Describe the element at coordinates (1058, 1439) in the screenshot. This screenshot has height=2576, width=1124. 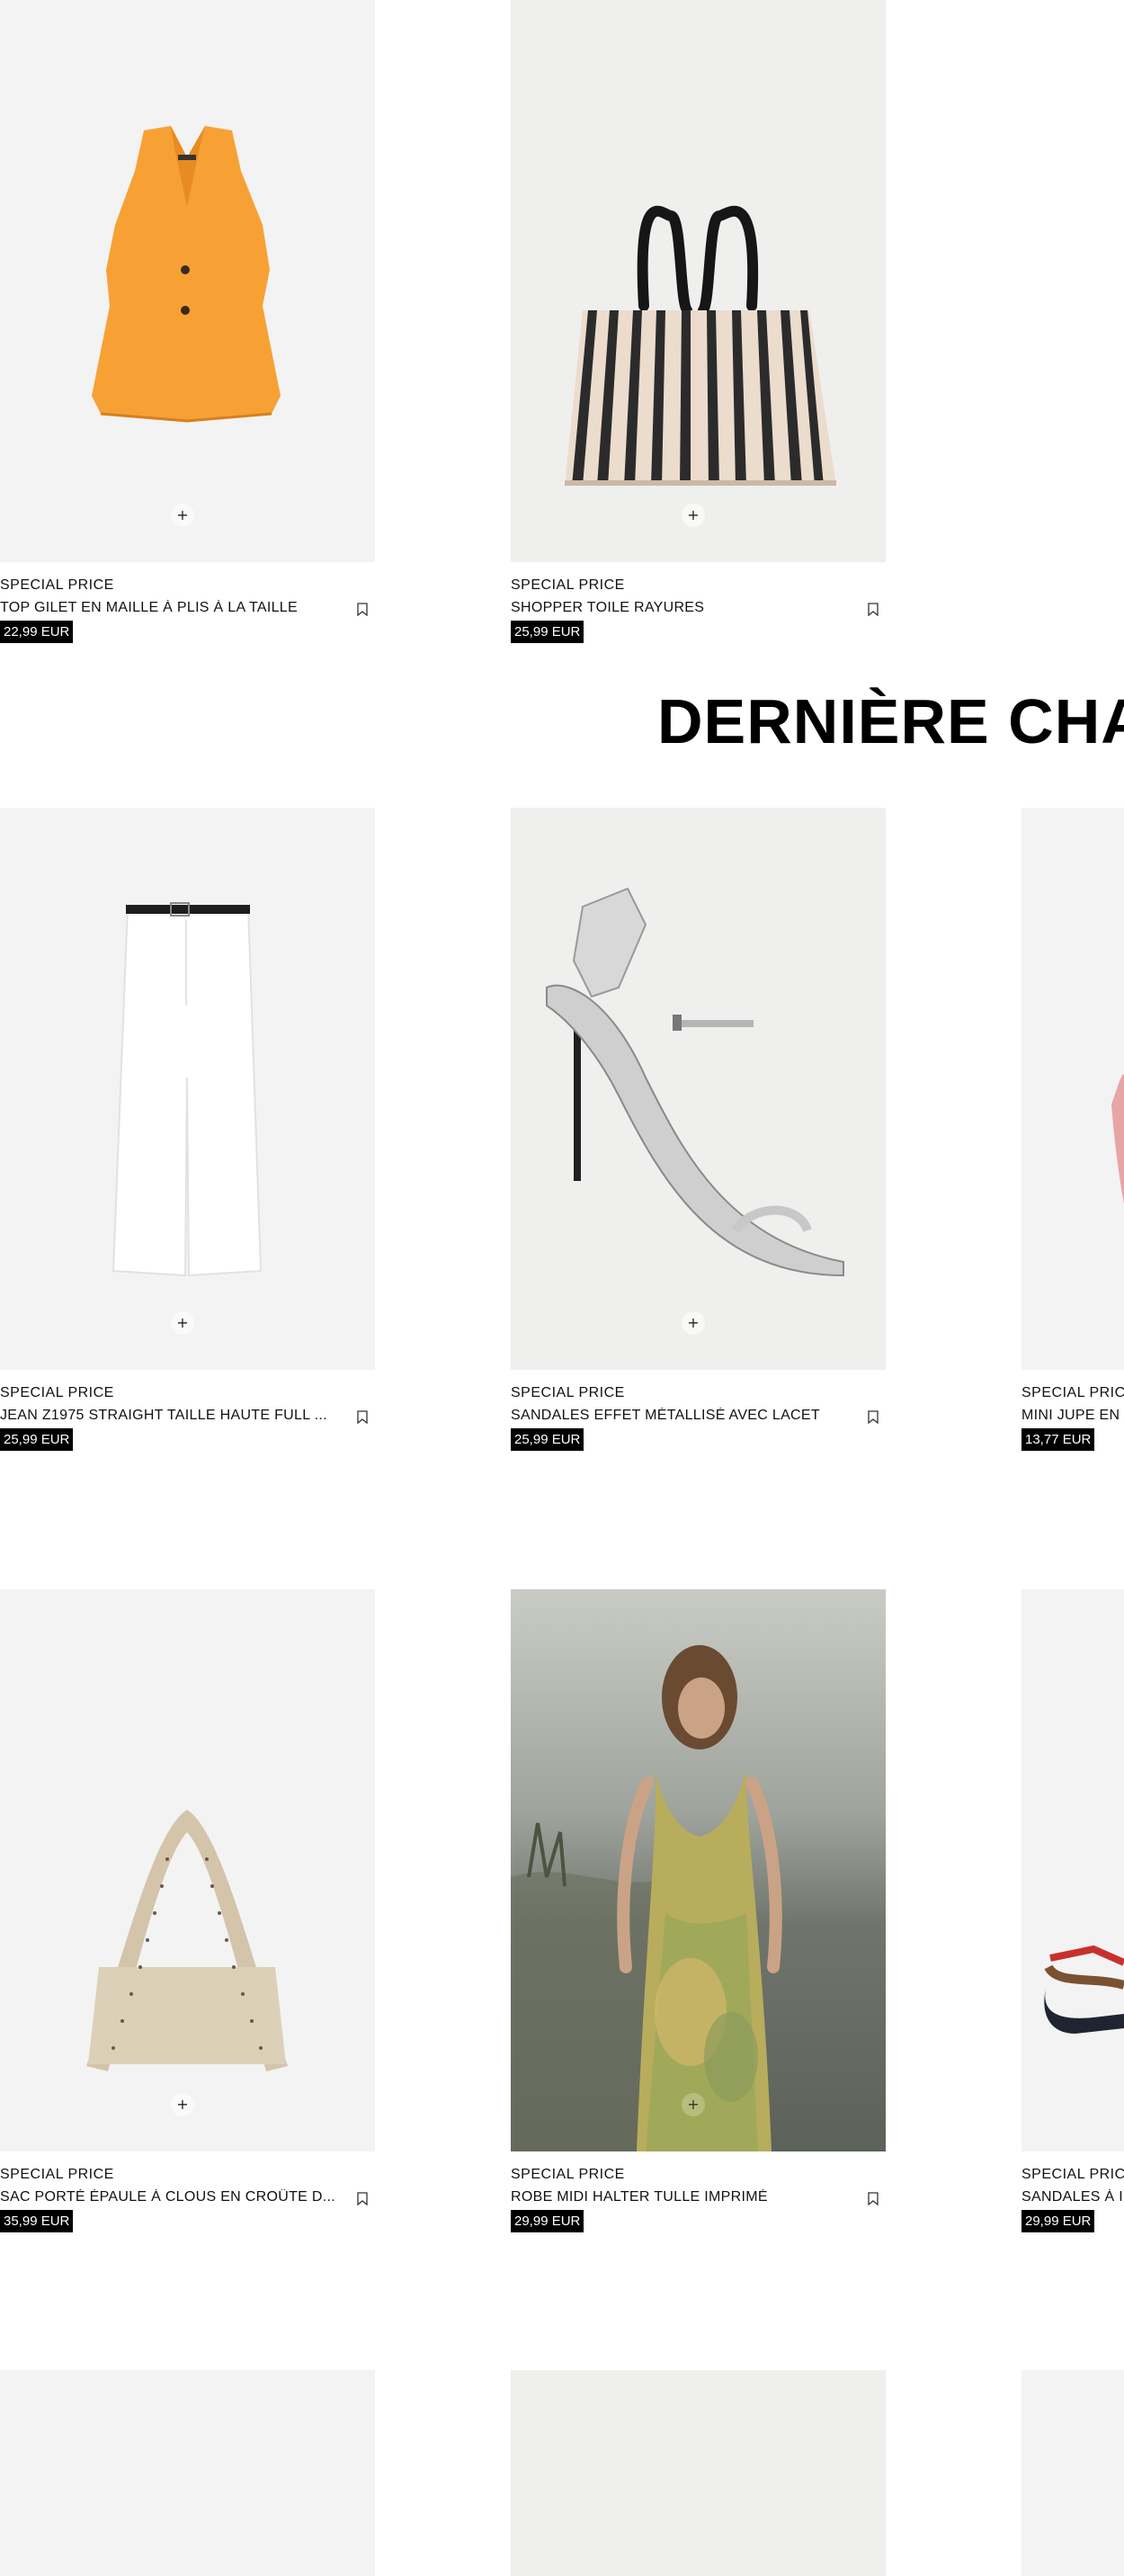
I see `product-price: 13,77 EUR` at that location.